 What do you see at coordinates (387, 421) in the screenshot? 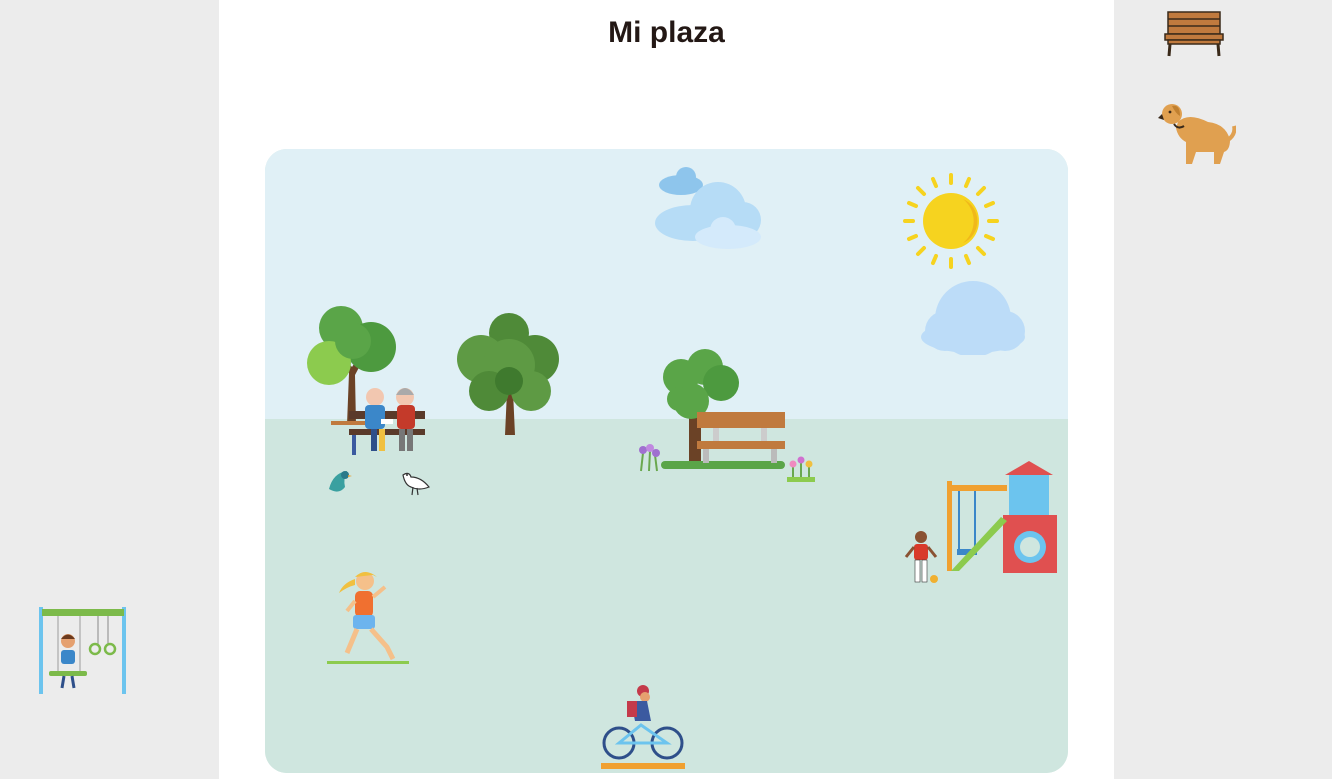
I see `elderly-couple-on-bench-icon` at bounding box center [387, 421].